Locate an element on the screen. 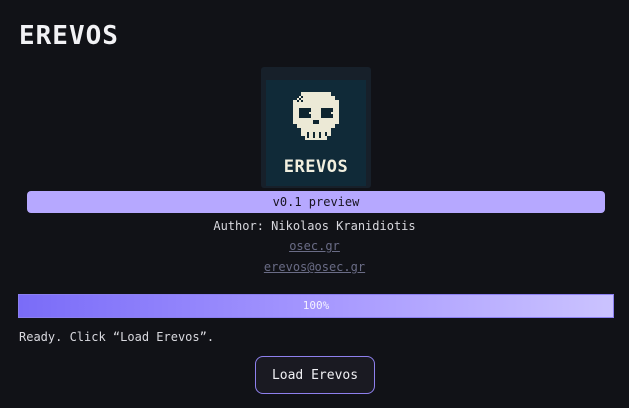  load-erevos-button: Load Erevos is located at coordinates (315, 375).